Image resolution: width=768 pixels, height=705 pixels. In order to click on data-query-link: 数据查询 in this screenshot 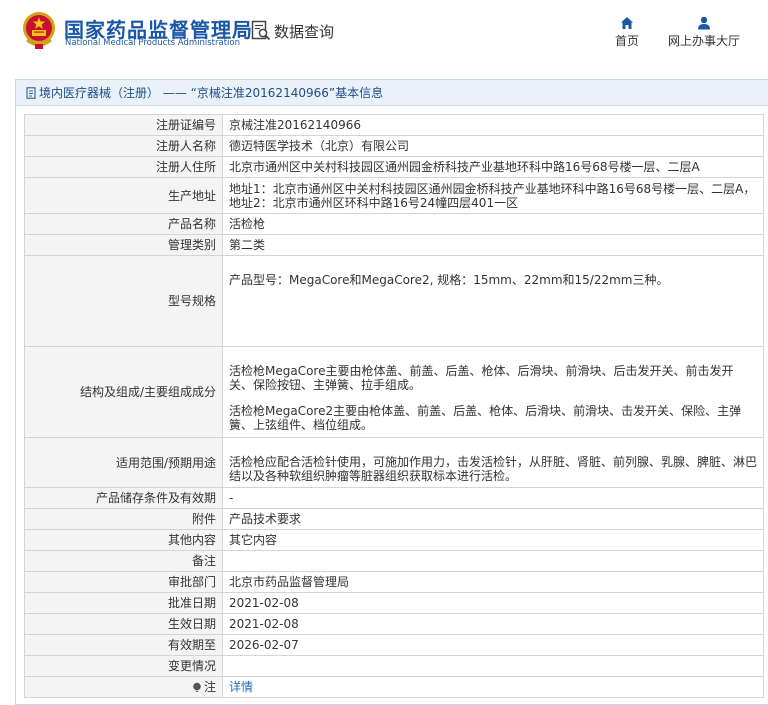, I will do `click(292, 31)`.